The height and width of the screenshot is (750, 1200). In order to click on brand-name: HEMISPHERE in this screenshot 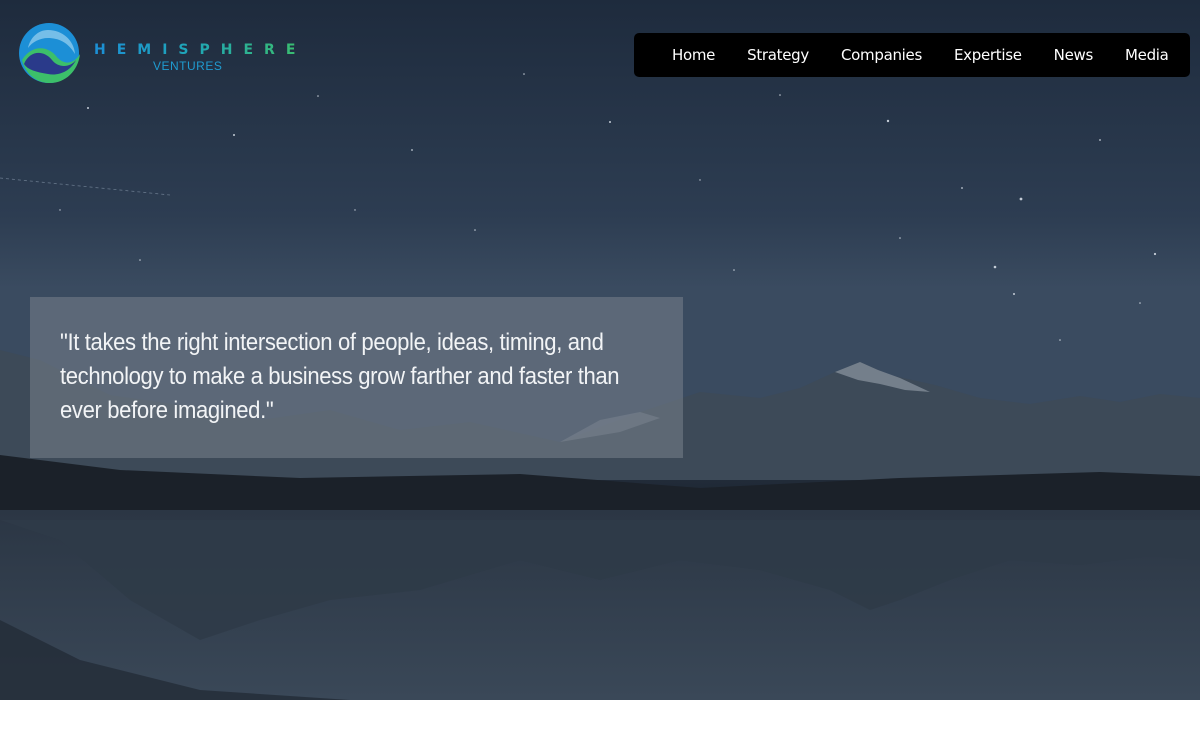, I will do `click(200, 50)`.